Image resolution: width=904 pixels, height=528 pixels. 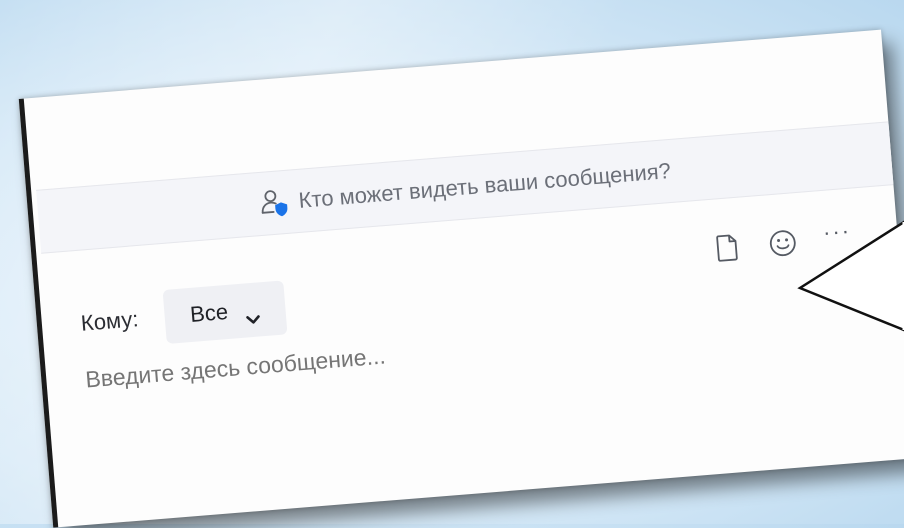 I want to click on privacy-notice-text: Кто может видеть ваши сообщения?, so click(x=485, y=186).